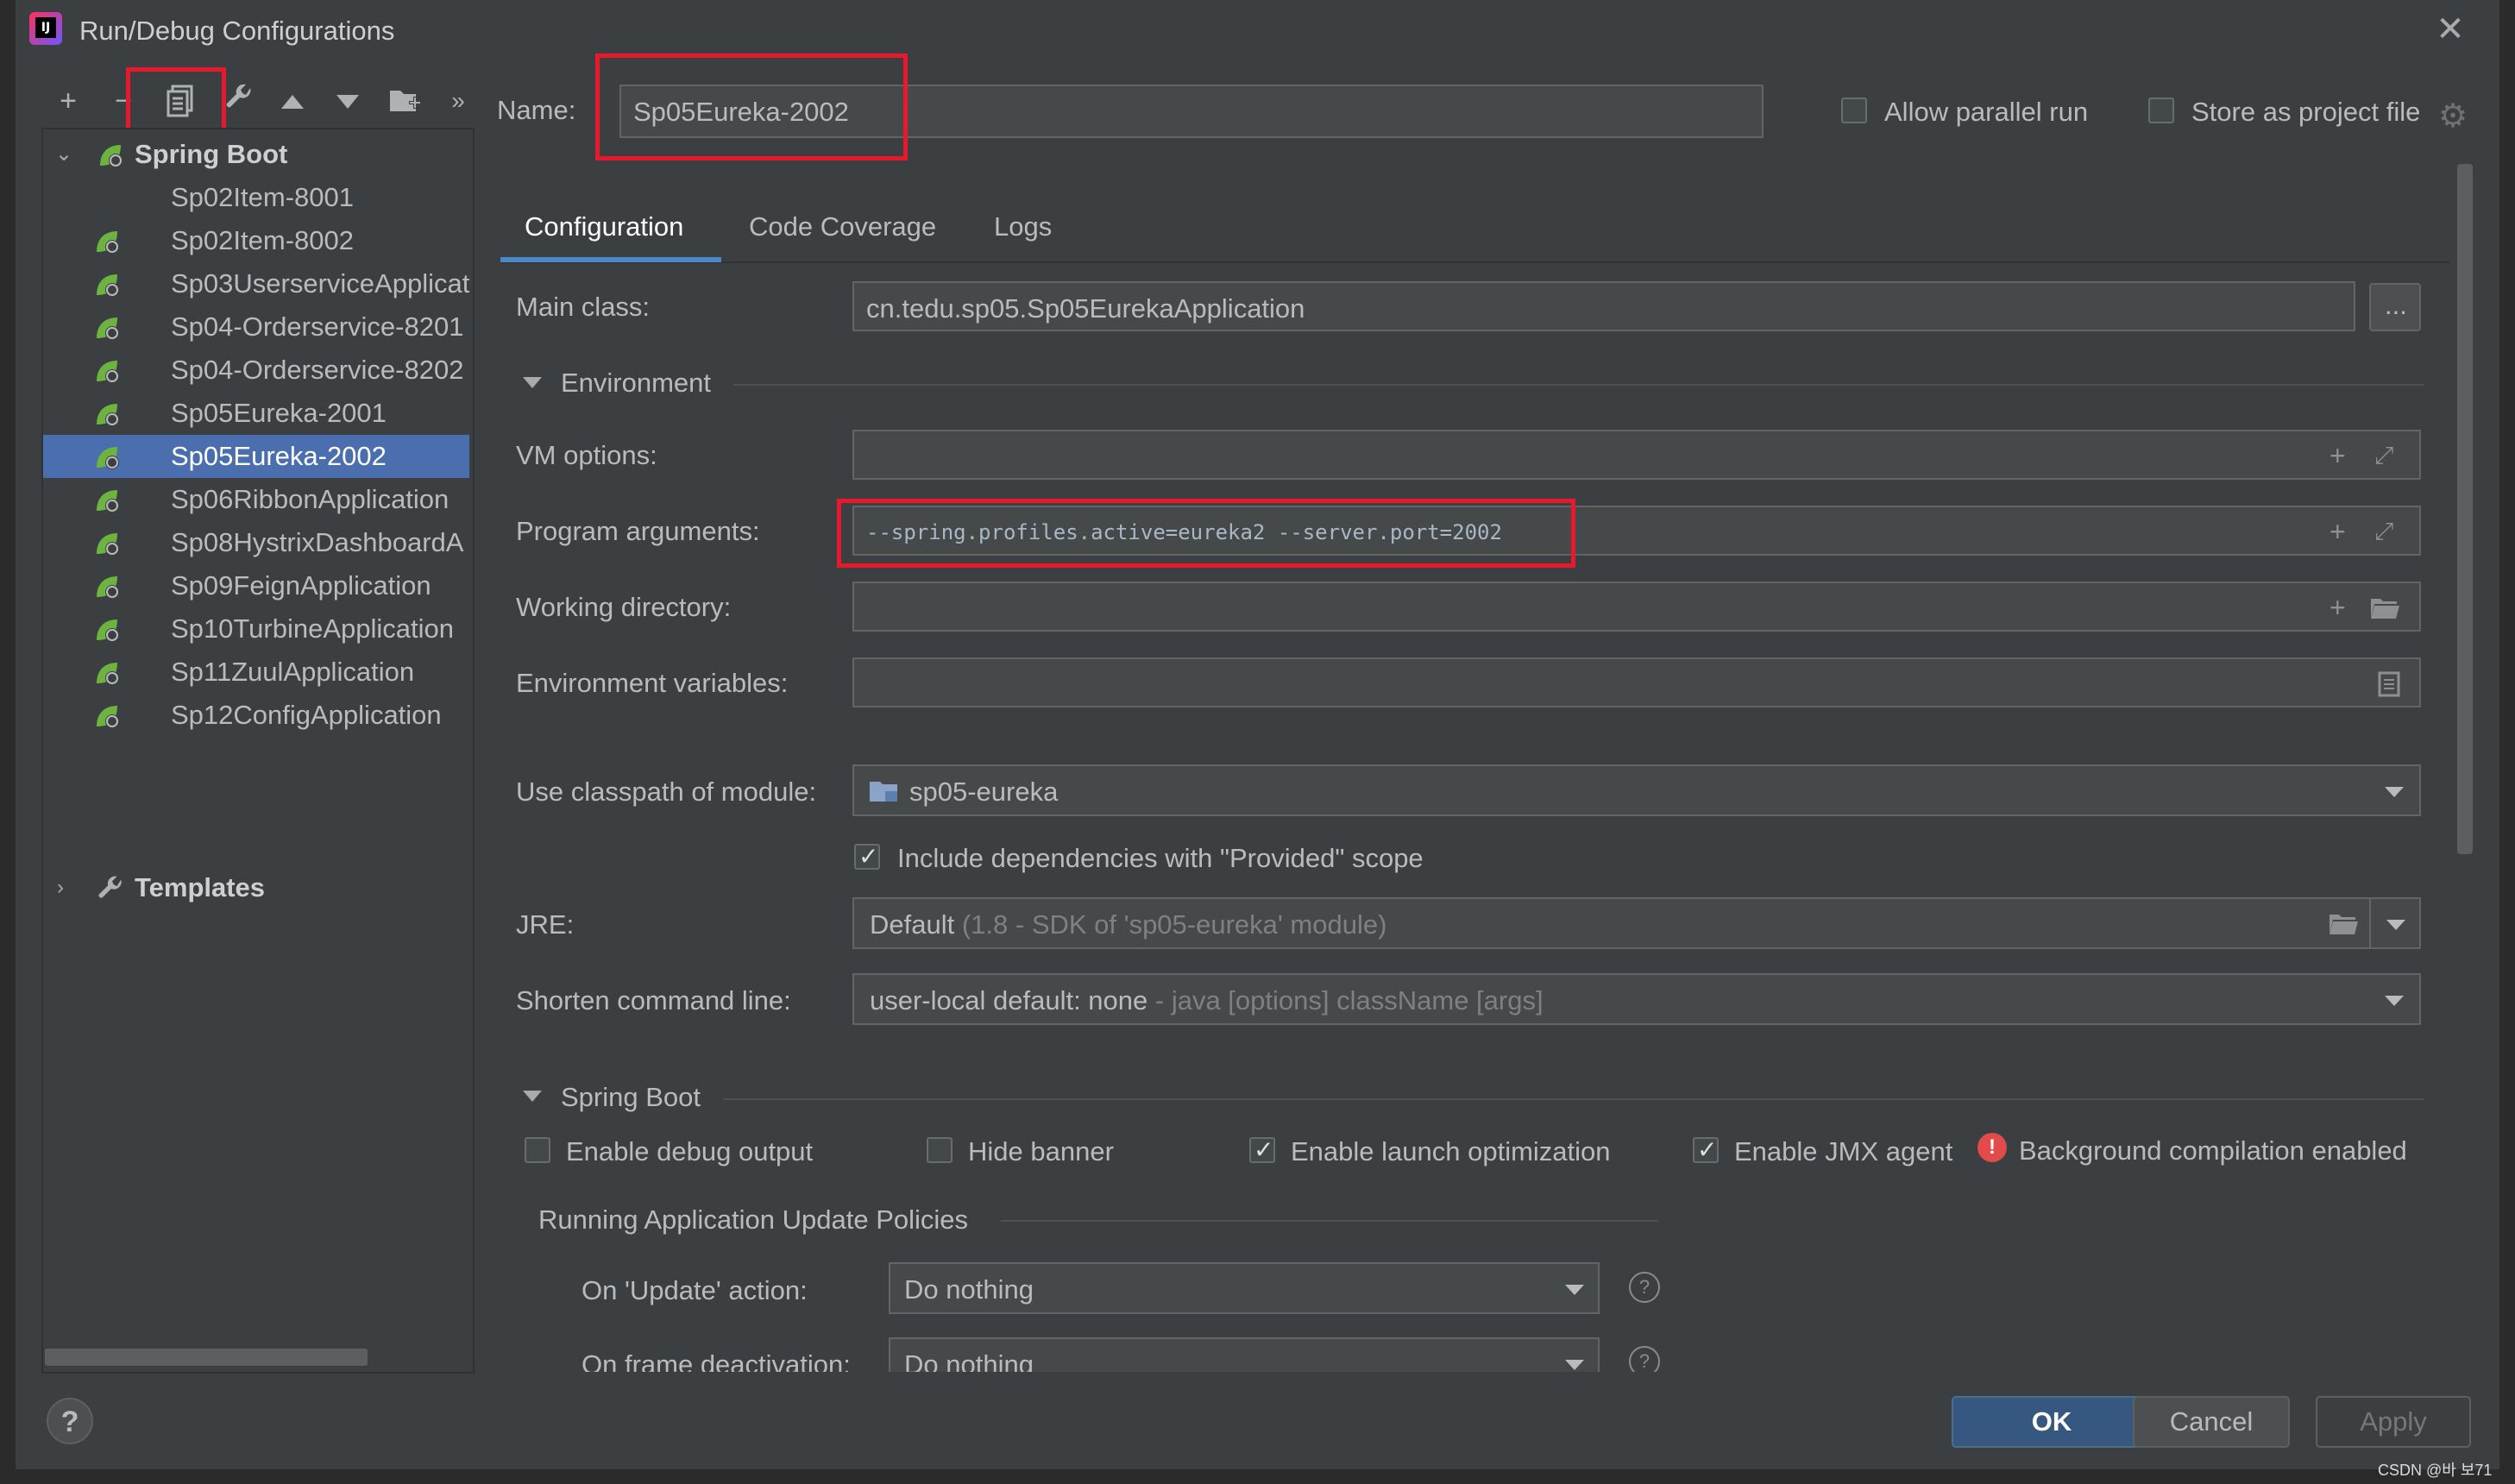  Describe the element at coordinates (604, 226) in the screenshot. I see `tab-configuration: Configuration` at that location.